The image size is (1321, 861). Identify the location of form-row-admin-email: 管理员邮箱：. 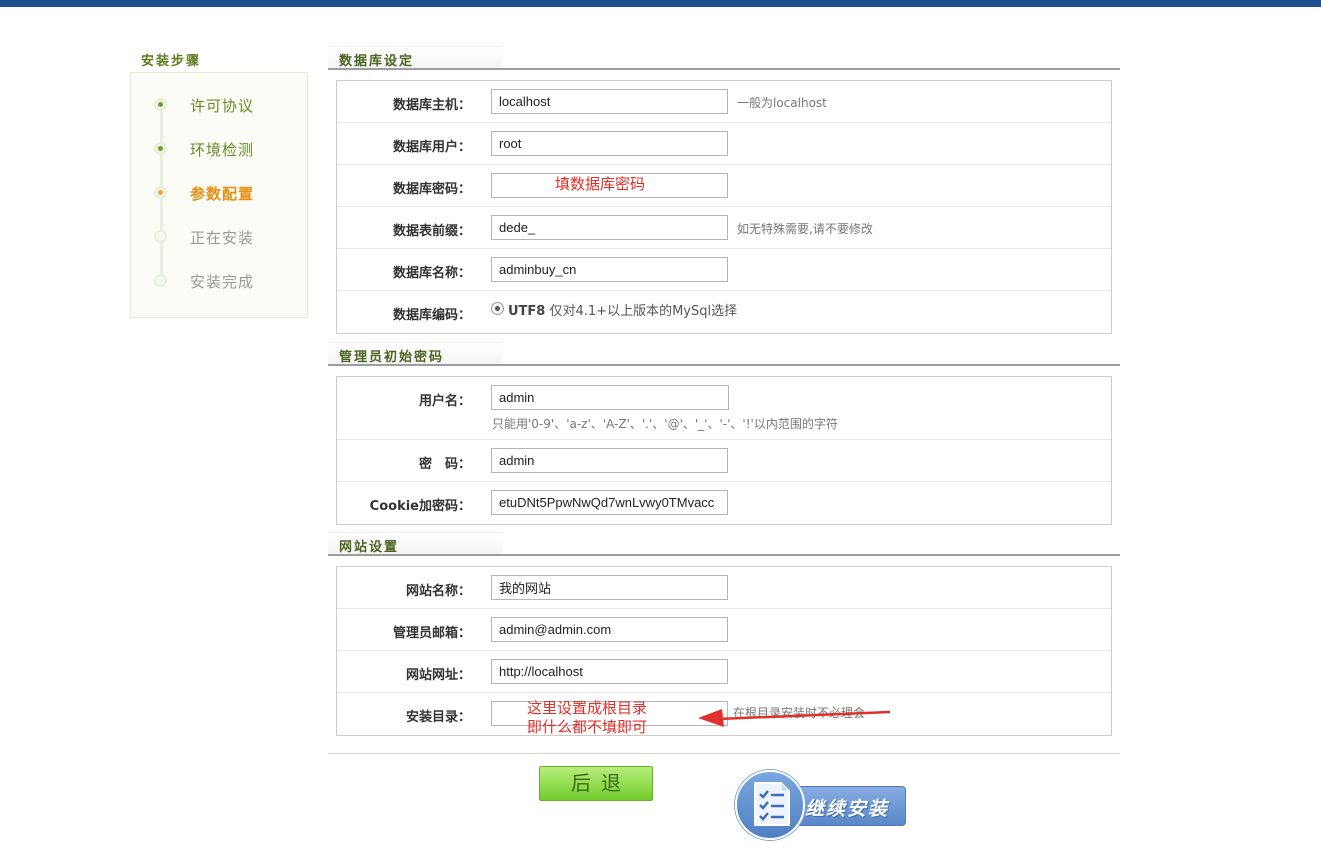
(724, 630).